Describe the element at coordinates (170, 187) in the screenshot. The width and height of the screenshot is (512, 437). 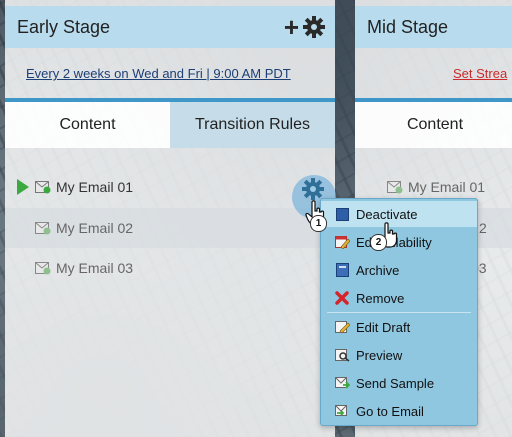
I see `list-item: My Email 01` at that location.